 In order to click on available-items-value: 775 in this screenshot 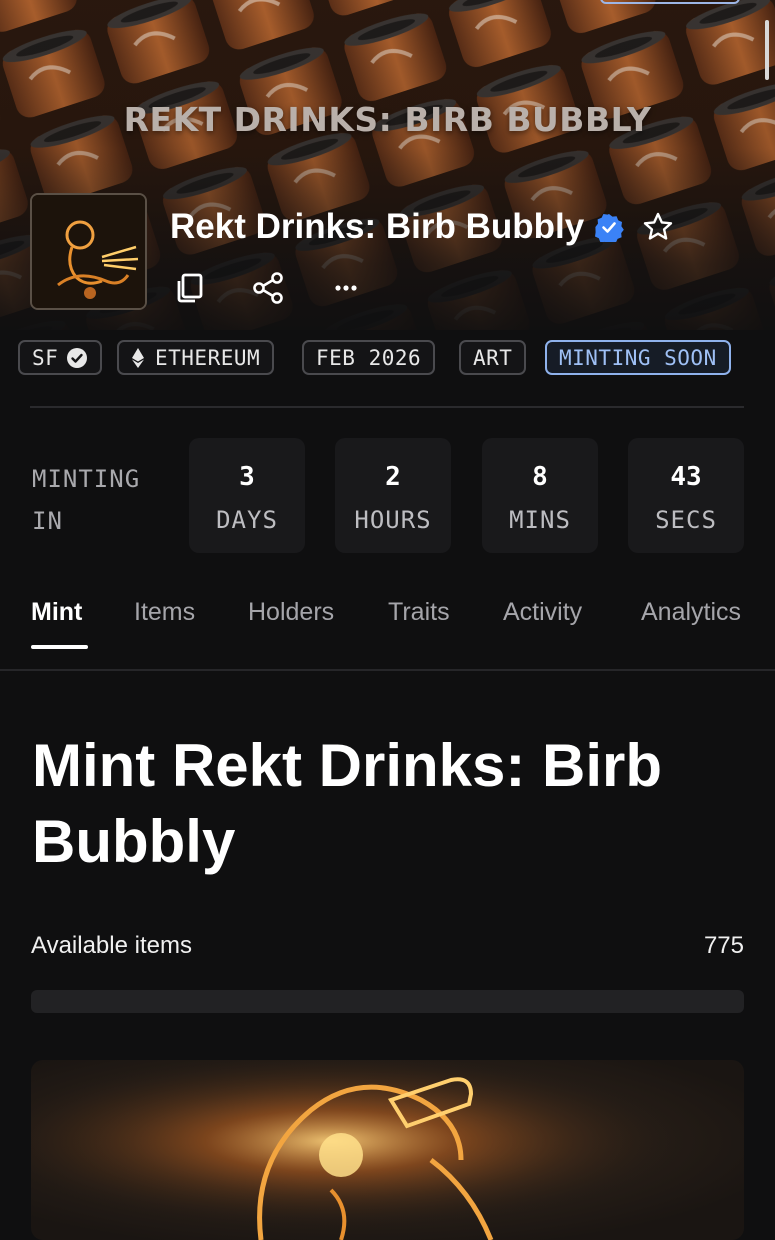, I will do `click(723, 945)`.